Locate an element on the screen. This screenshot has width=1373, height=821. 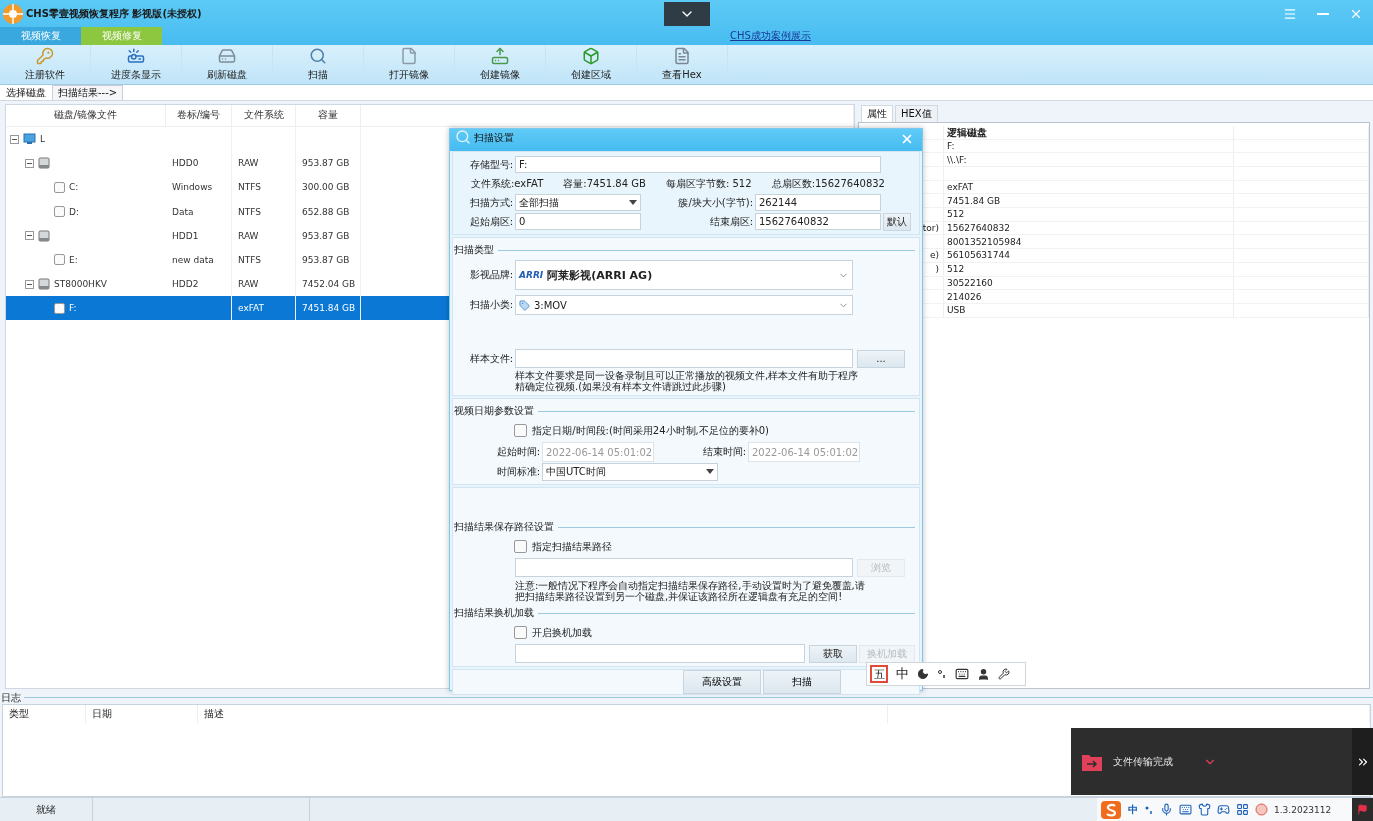
close-button is located at coordinates (907, 139).